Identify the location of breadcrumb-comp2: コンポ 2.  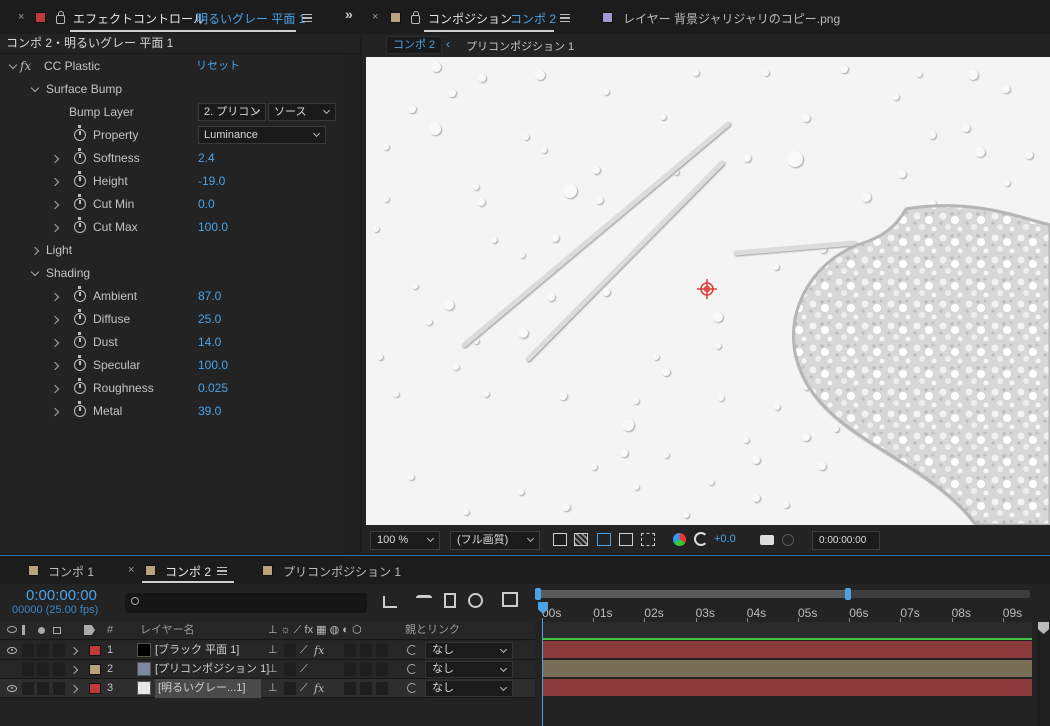
(414, 45).